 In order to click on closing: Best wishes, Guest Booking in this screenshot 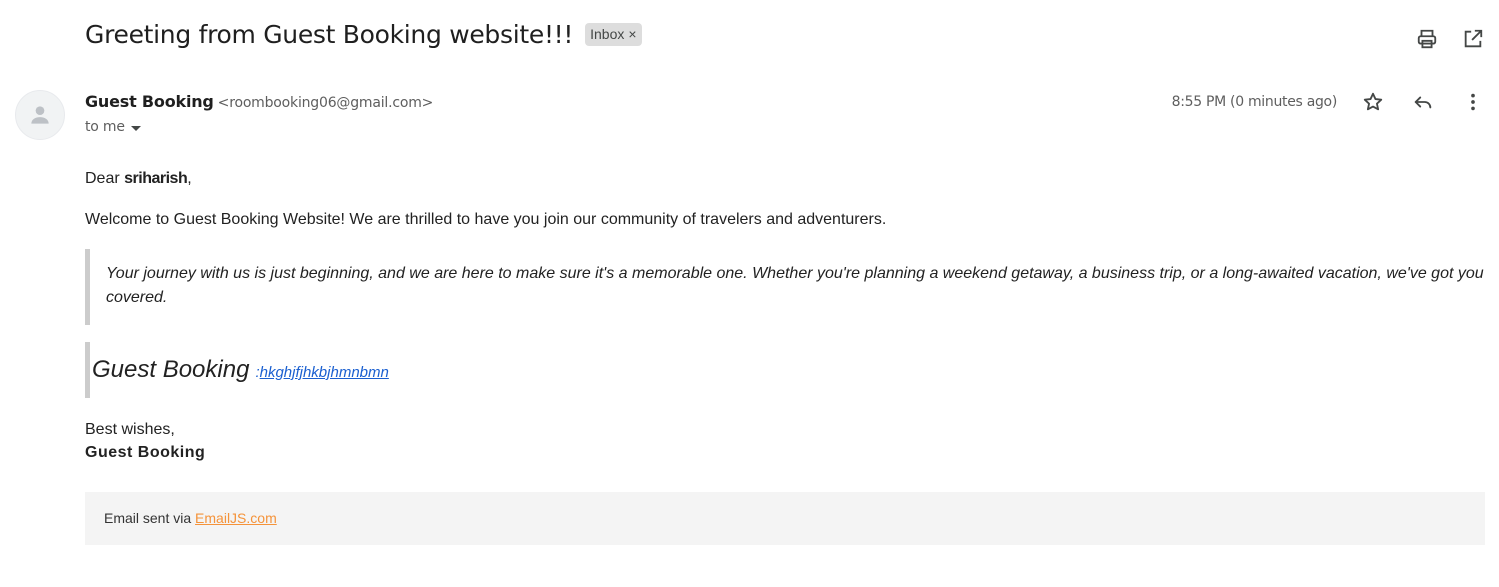, I will do `click(785, 441)`.